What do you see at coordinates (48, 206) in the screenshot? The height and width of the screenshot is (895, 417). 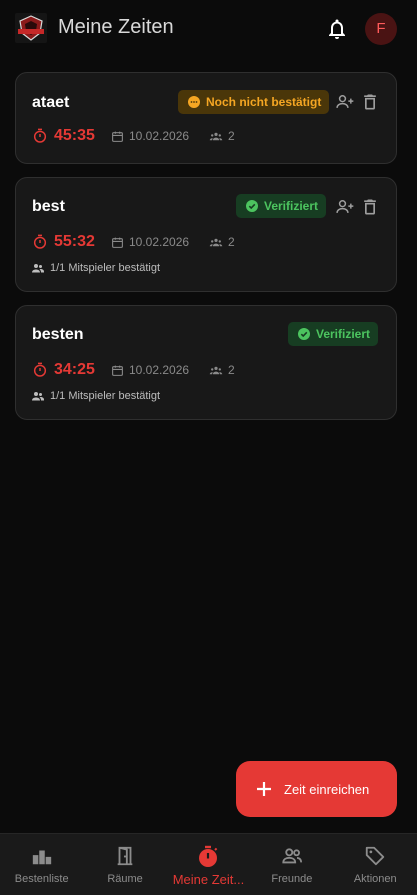 I see `entry-name: best` at bounding box center [48, 206].